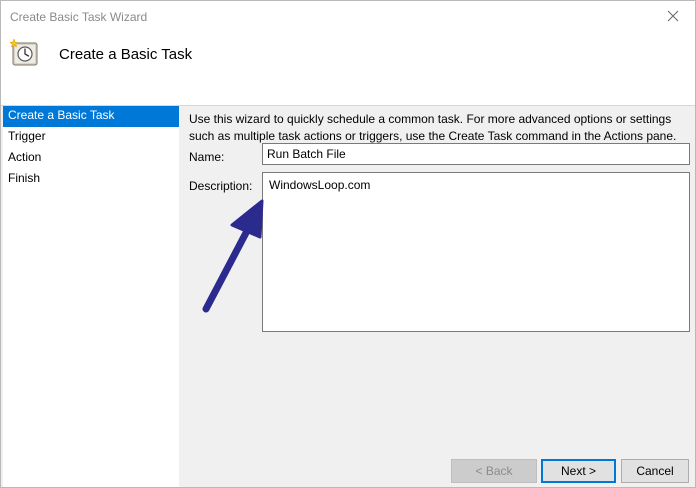 The height and width of the screenshot is (488, 696). What do you see at coordinates (91, 158) in the screenshot?
I see `sidebar-item-action: Action` at bounding box center [91, 158].